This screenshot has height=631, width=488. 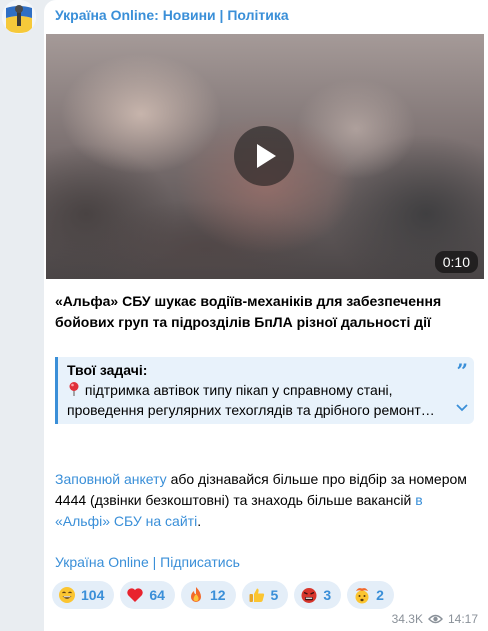 What do you see at coordinates (74, 389) in the screenshot?
I see `pin-icon` at bounding box center [74, 389].